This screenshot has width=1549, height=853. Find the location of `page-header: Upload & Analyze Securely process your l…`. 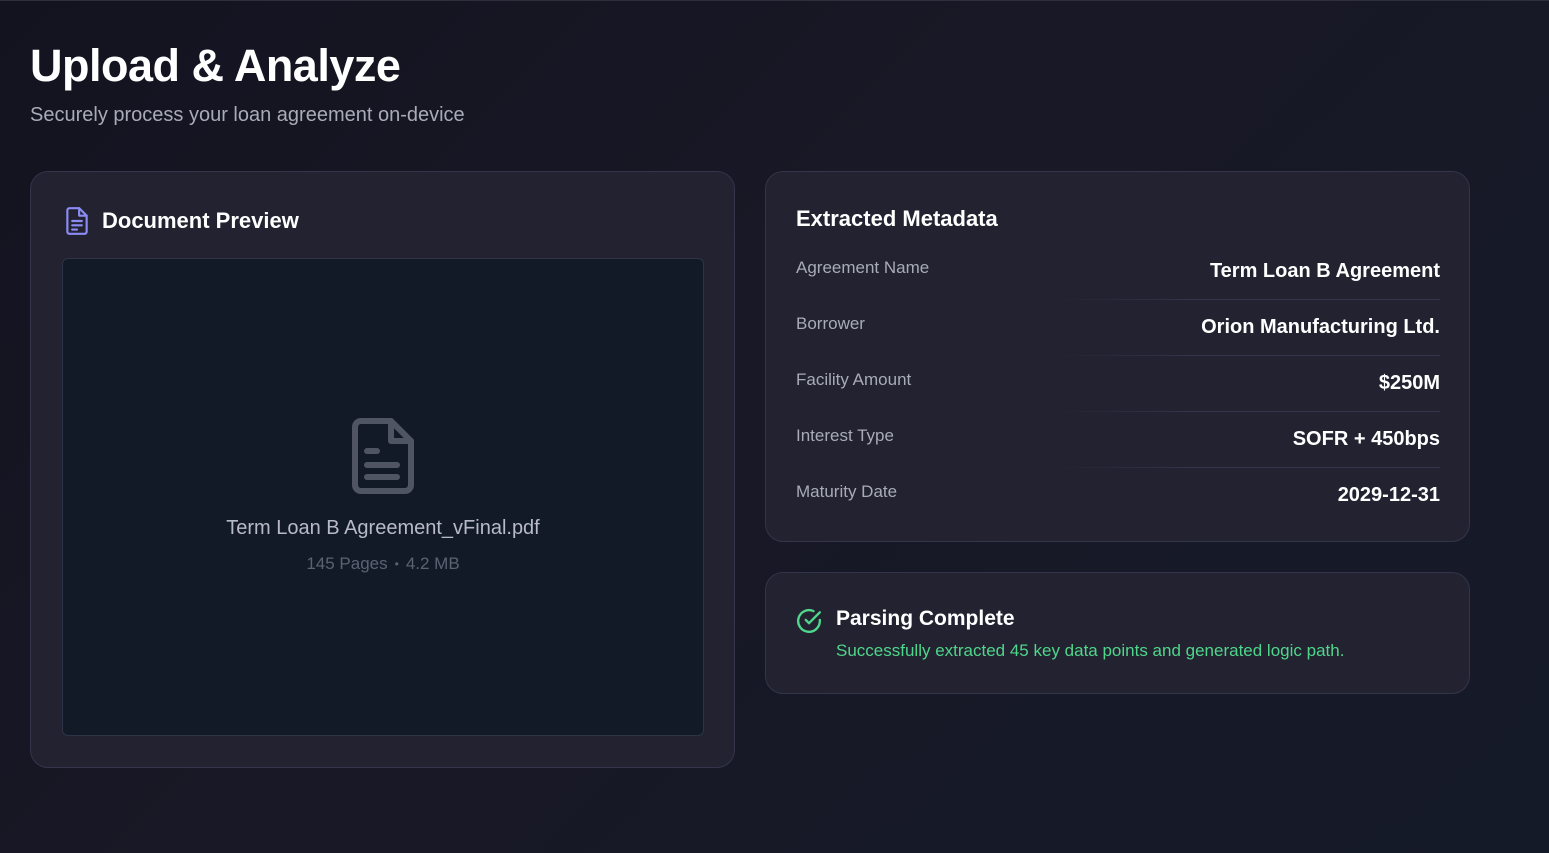

page-header: Upload & Analyze Securely process your l… is located at coordinates (247, 83).